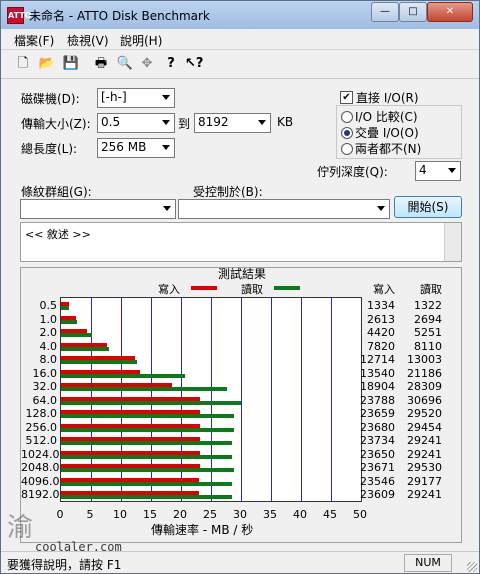 The image size is (480, 574). I want to click on y-category-label: 16.0, so click(45, 373).